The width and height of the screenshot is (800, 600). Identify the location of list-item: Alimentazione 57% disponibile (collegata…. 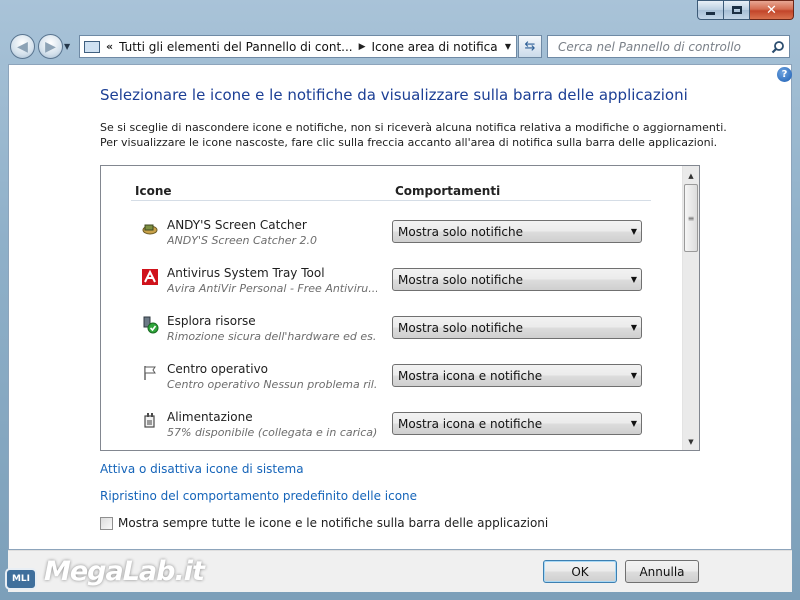
(392, 430).